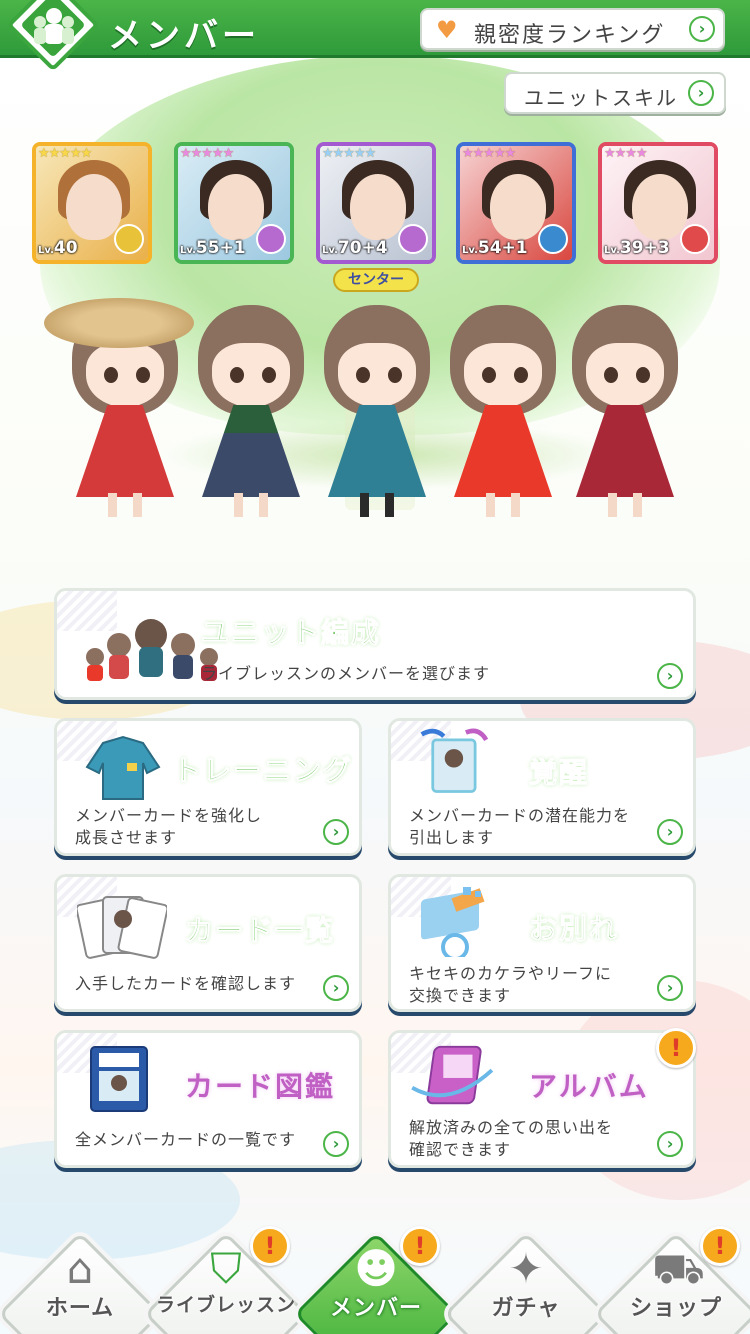  Describe the element at coordinates (58, 248) in the screenshot. I see `card-level: Lv.40` at that location.